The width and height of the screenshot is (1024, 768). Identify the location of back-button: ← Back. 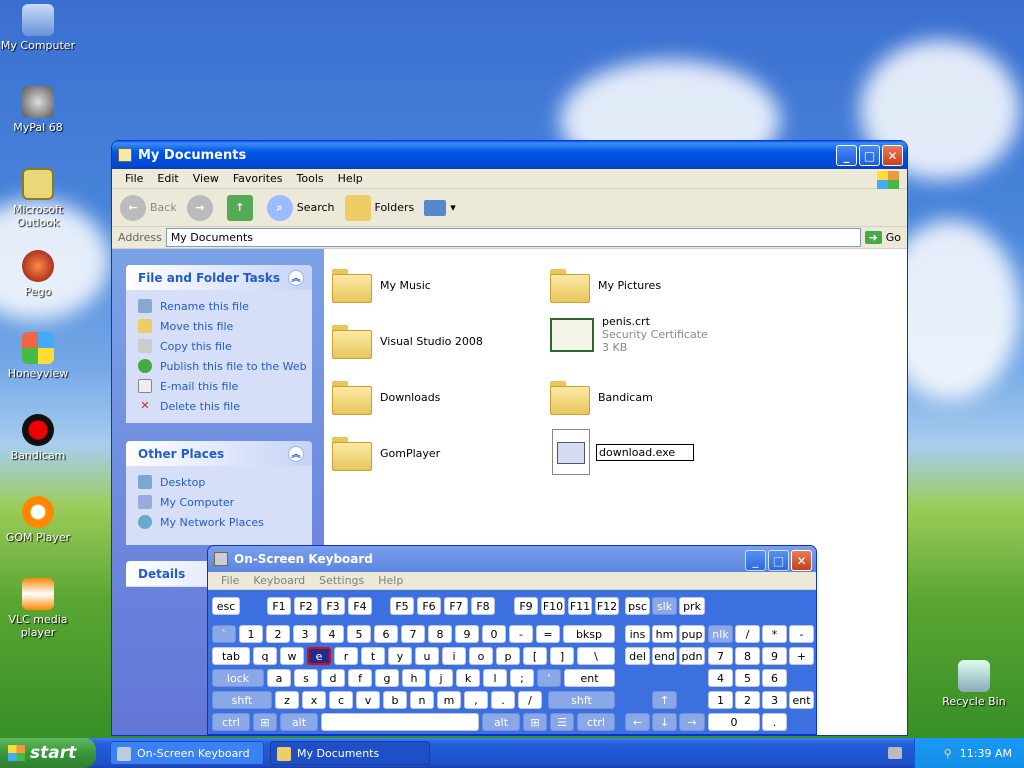
(148, 207).